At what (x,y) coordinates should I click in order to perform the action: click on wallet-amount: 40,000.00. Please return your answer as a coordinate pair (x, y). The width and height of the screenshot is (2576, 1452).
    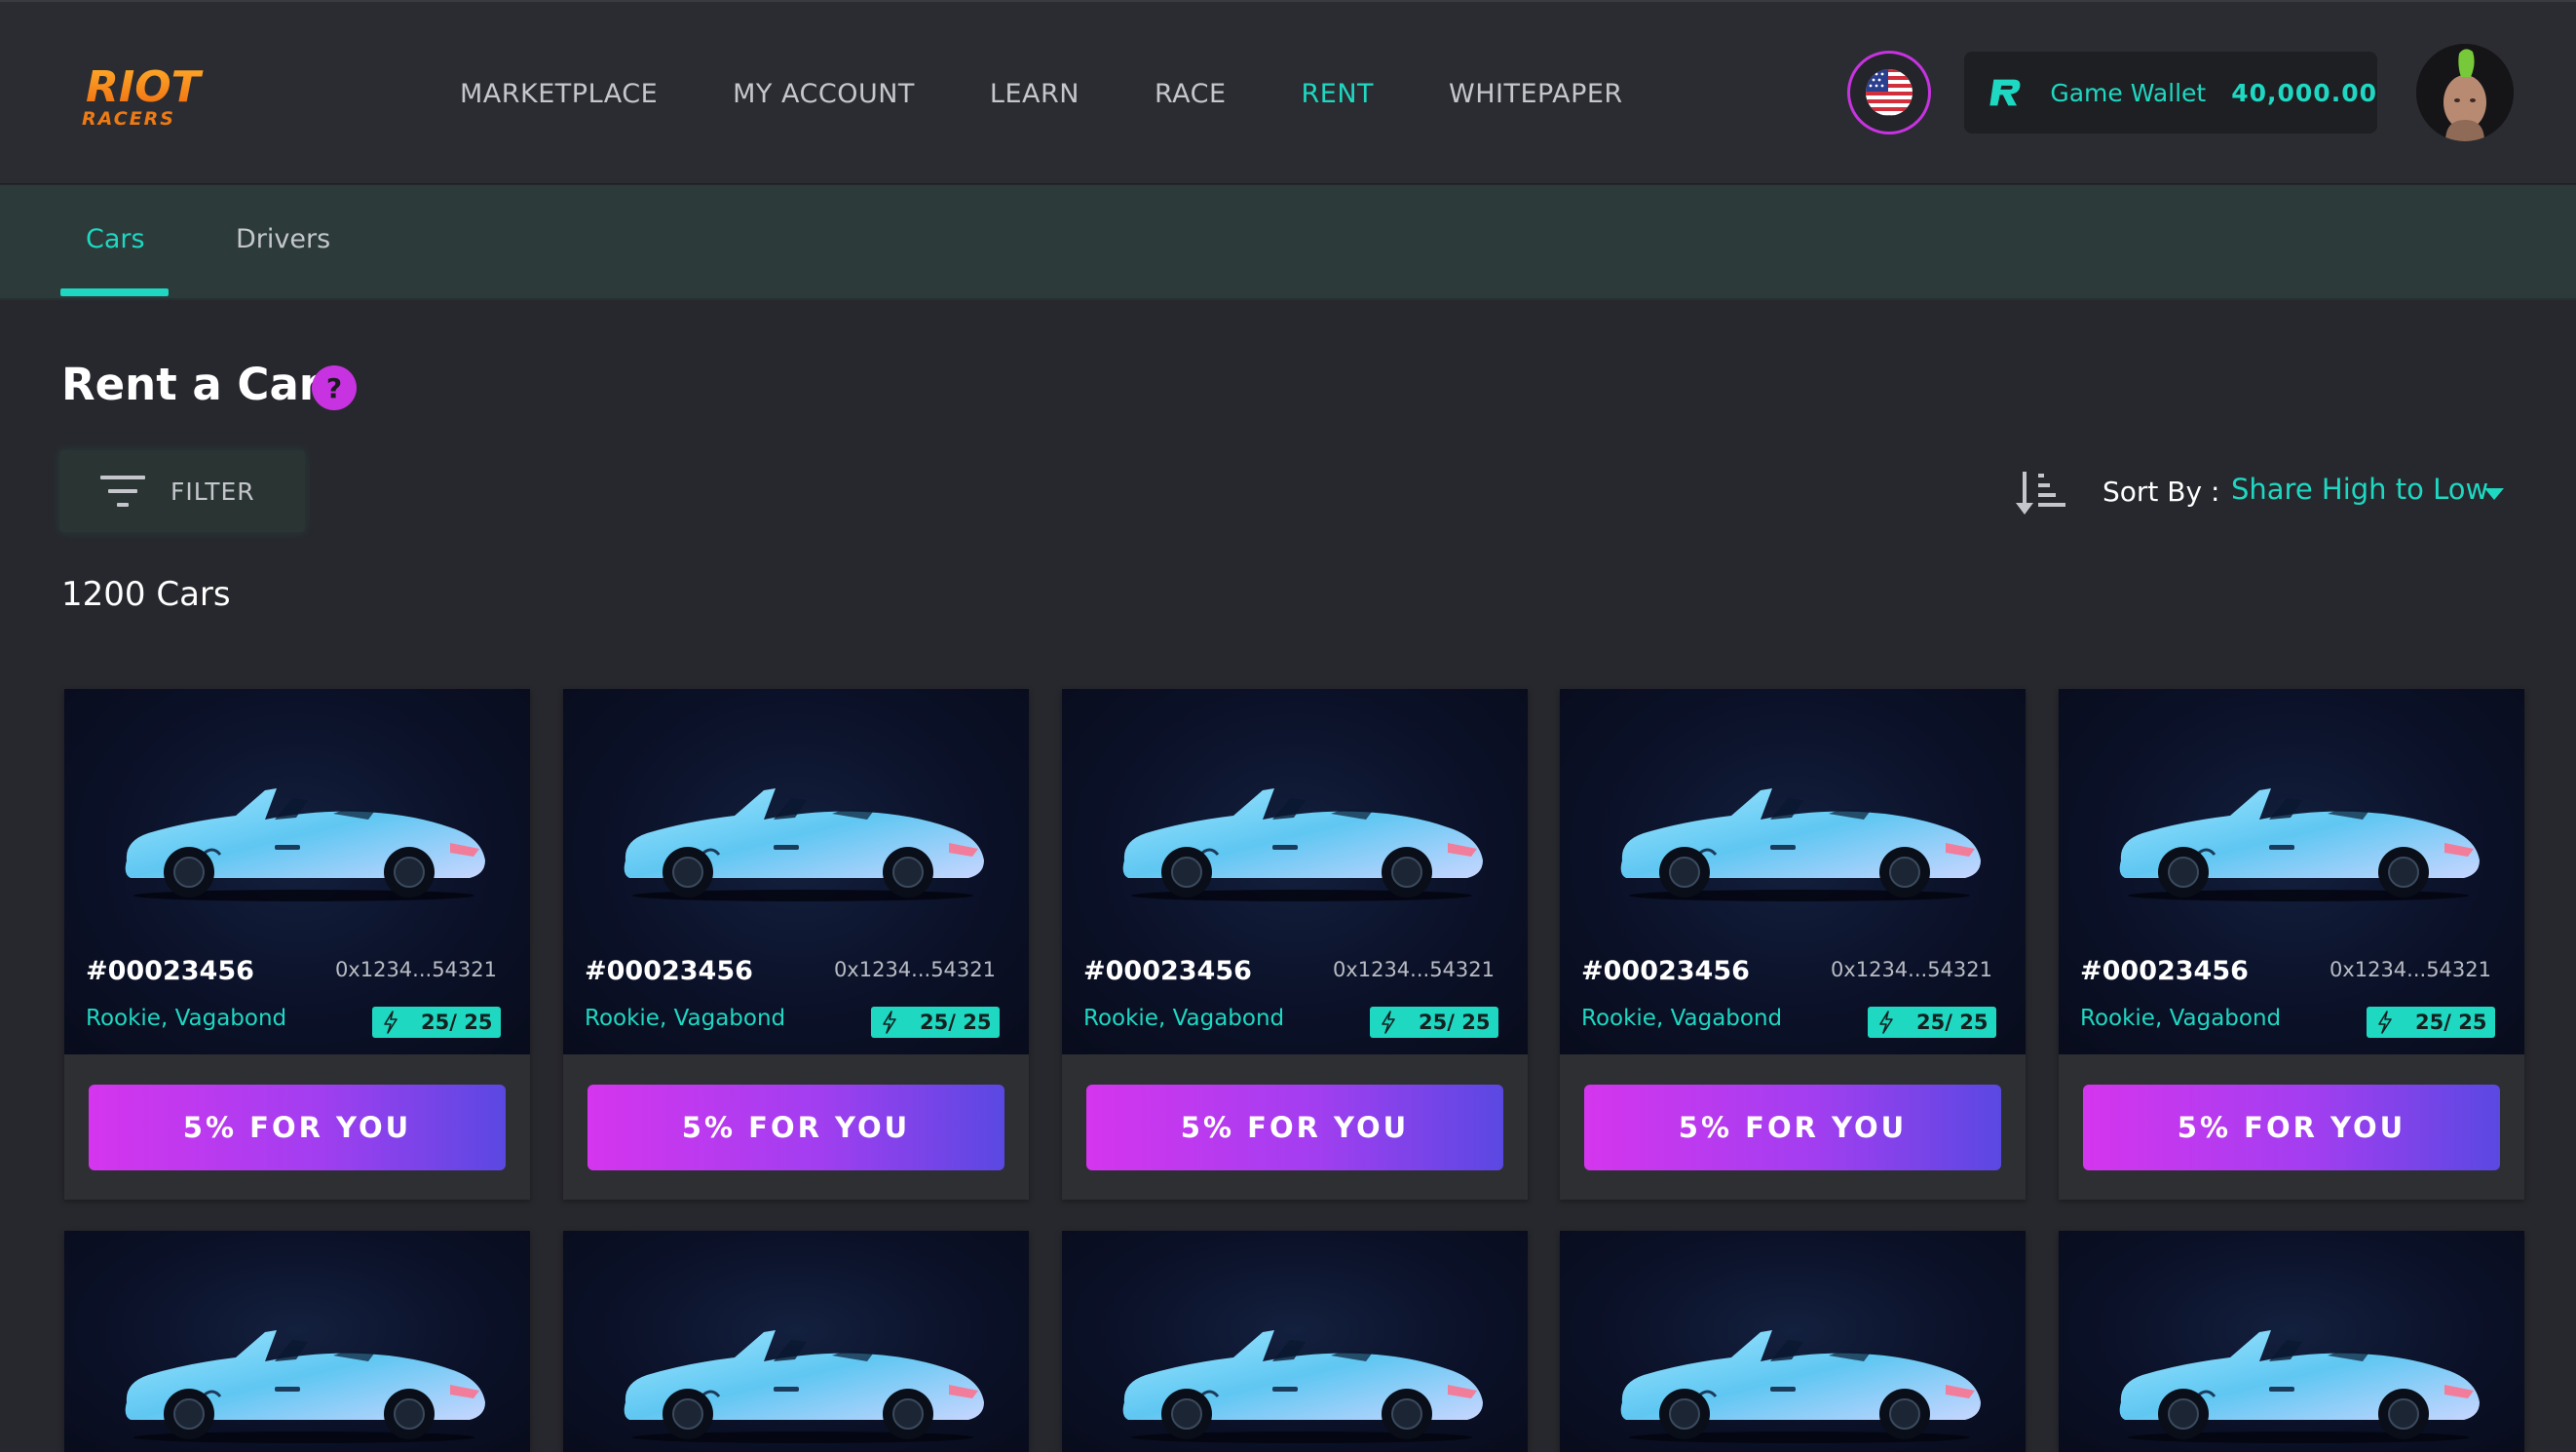
    Looking at the image, I should click on (2304, 93).